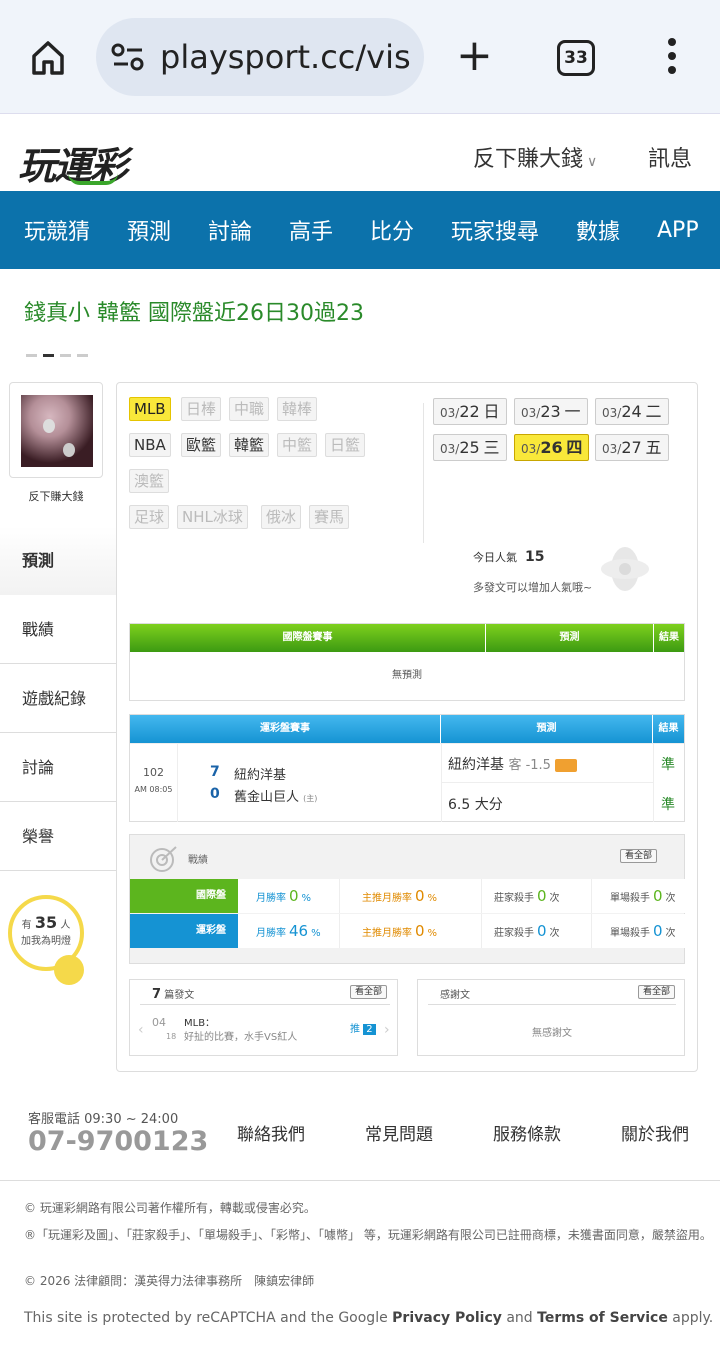  What do you see at coordinates (164, 1028) in the screenshot?
I see `post-date: 04 18` at bounding box center [164, 1028].